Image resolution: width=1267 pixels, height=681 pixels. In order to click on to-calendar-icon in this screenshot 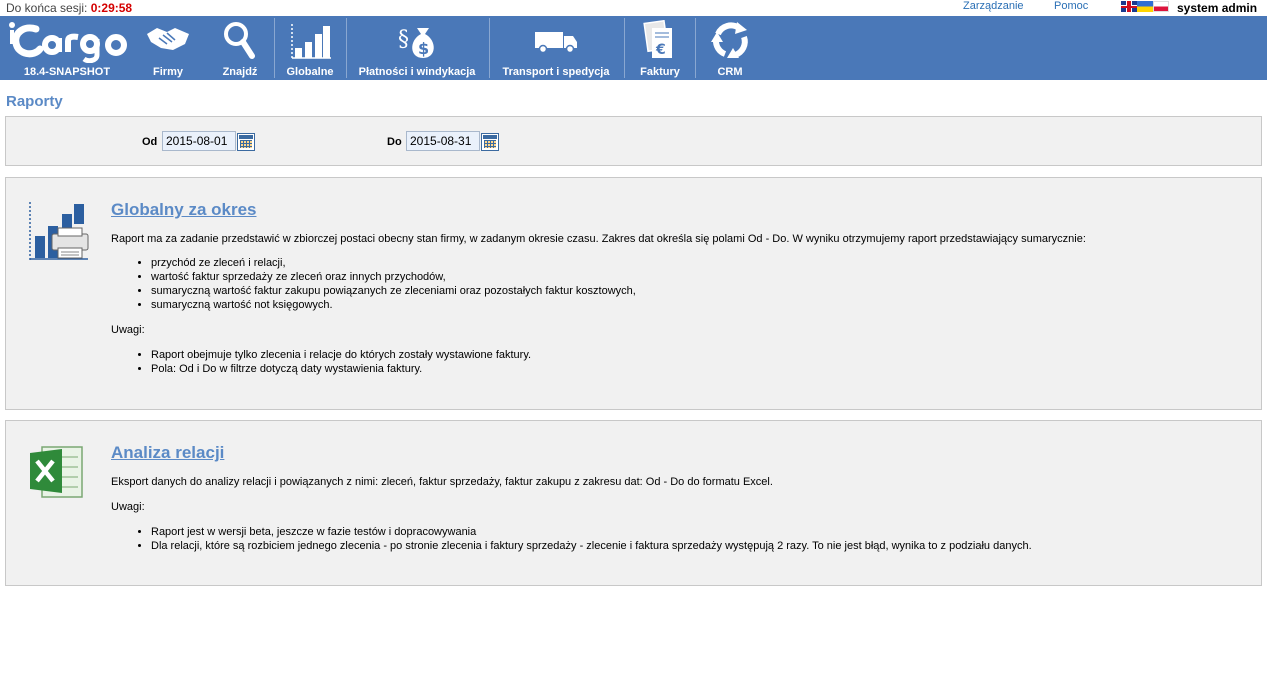, I will do `click(490, 142)`.